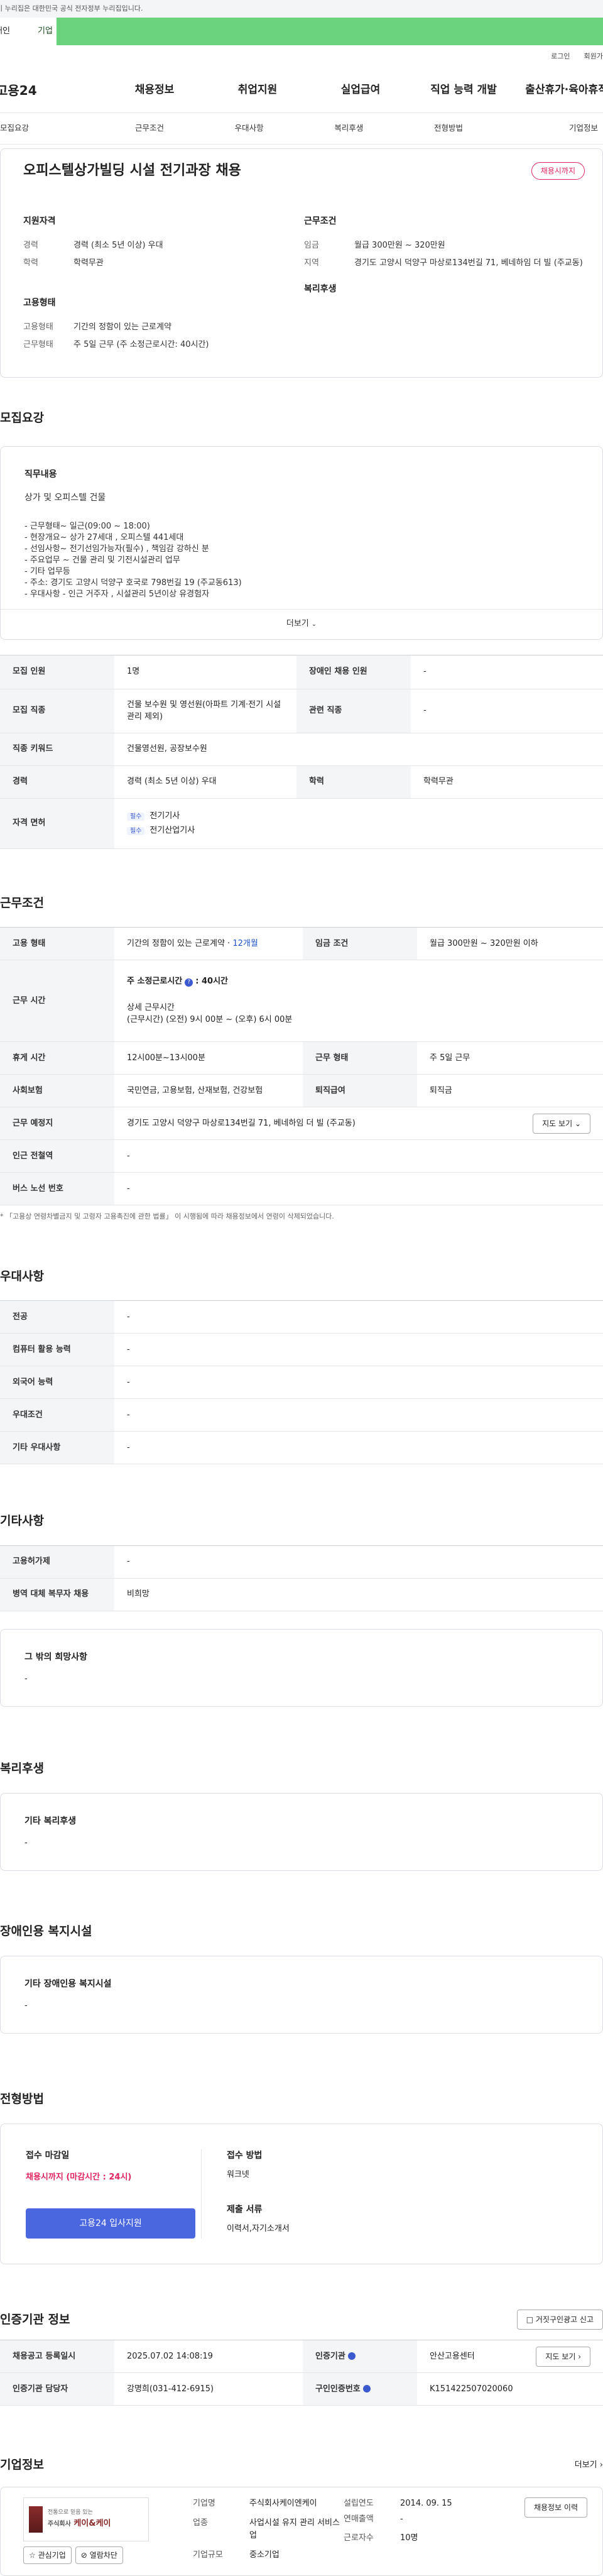  Describe the element at coordinates (36, 2519) in the screenshot. I see `building-icon` at that location.